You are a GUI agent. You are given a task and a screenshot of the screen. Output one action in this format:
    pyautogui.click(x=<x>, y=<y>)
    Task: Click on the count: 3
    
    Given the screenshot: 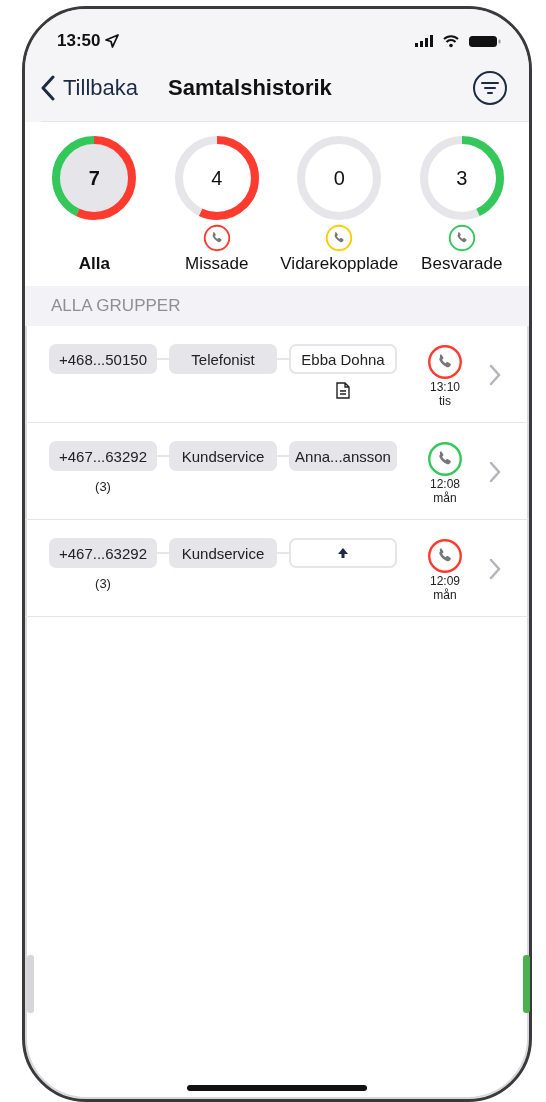 What is the action you would take?
    pyautogui.click(x=462, y=178)
    